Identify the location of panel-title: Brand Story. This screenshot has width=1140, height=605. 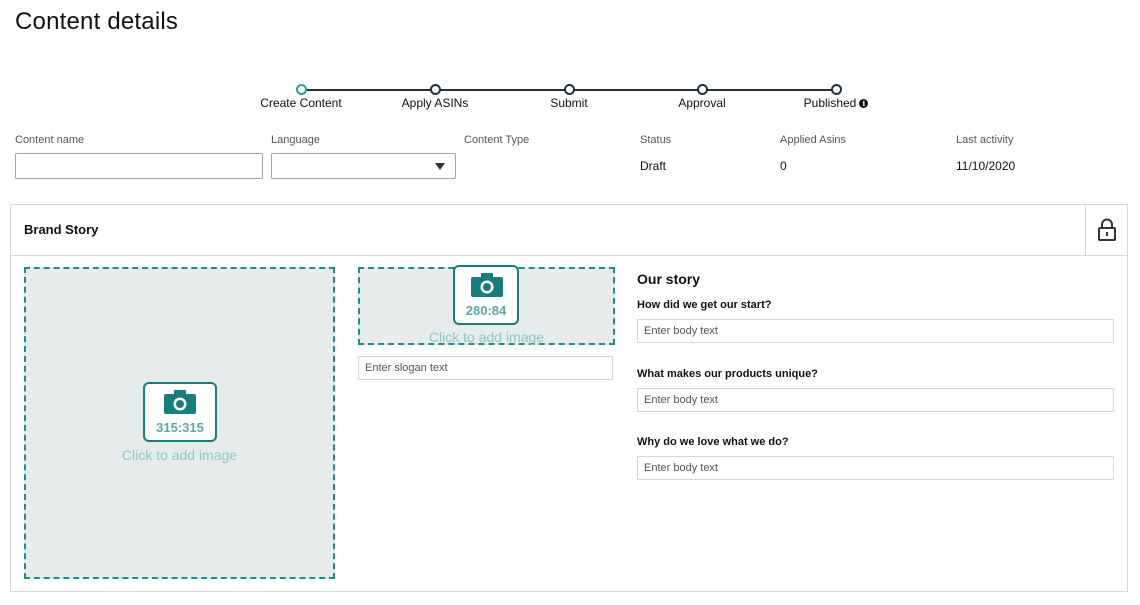
(61, 229).